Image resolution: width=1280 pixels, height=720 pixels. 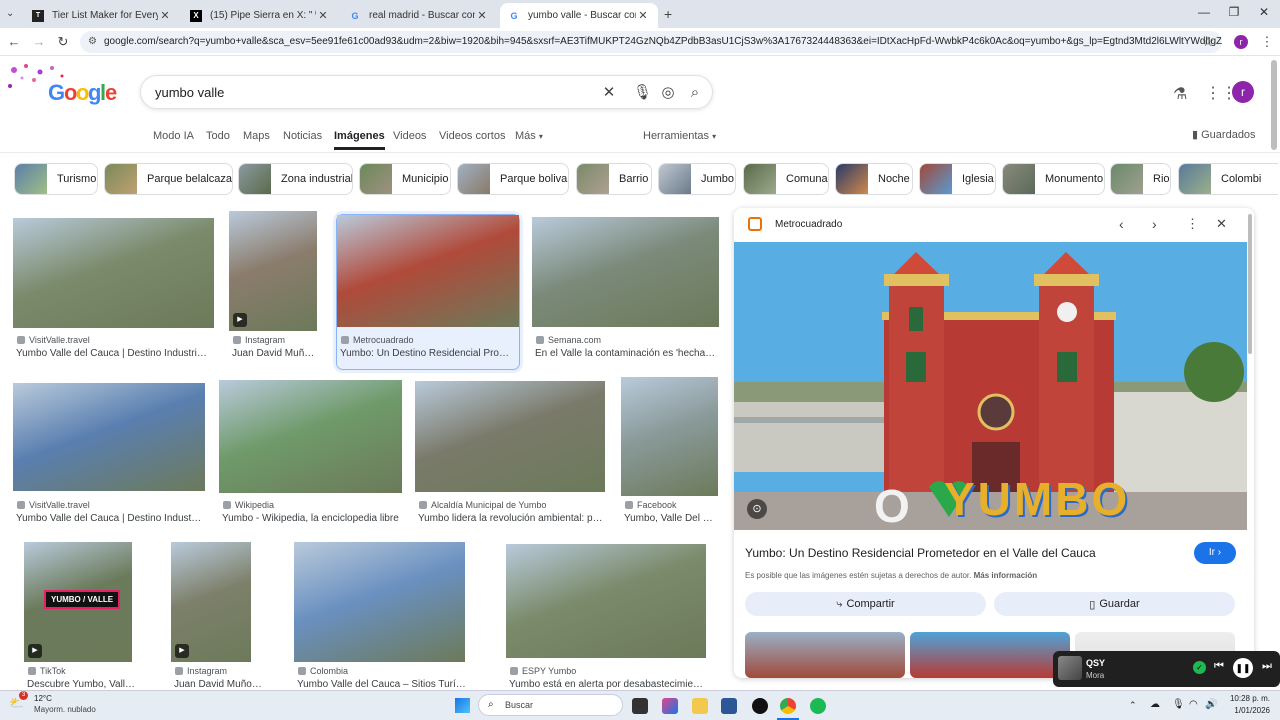 What do you see at coordinates (668, 14) in the screenshot?
I see `new-tab-button: +` at bounding box center [668, 14].